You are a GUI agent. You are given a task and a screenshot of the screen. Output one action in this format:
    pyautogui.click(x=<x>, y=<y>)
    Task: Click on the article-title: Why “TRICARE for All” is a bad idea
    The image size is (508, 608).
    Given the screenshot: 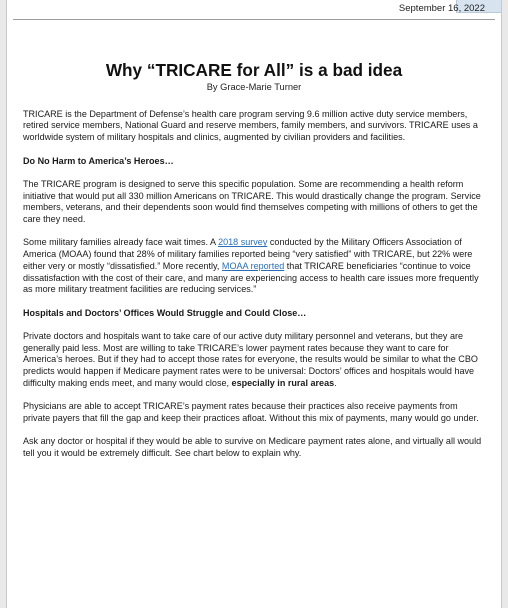 What is the action you would take?
    pyautogui.click(x=254, y=70)
    